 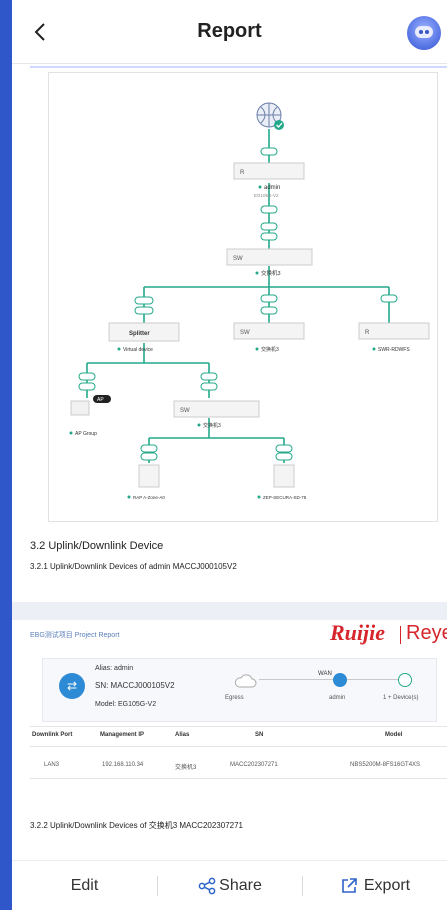 What do you see at coordinates (123, 765) in the screenshot?
I see `table-cell: 192.168.110.34` at bounding box center [123, 765].